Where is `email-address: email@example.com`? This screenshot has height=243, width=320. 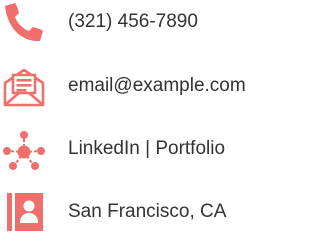
email-address: email@example.com is located at coordinates (157, 86).